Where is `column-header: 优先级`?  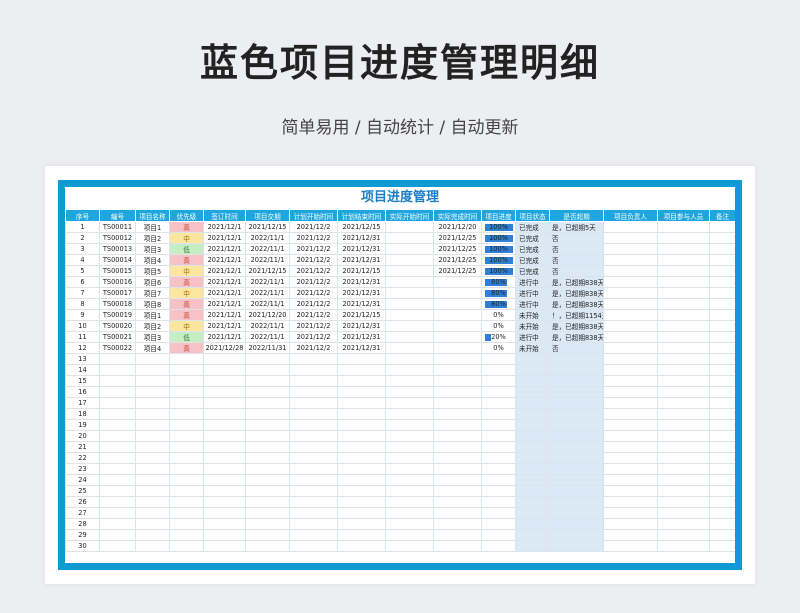
column-header: 优先级 is located at coordinates (186, 215).